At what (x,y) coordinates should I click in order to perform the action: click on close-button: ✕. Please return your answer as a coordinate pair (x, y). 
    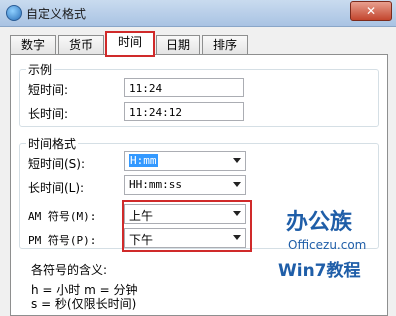
    Looking at the image, I should click on (371, 11).